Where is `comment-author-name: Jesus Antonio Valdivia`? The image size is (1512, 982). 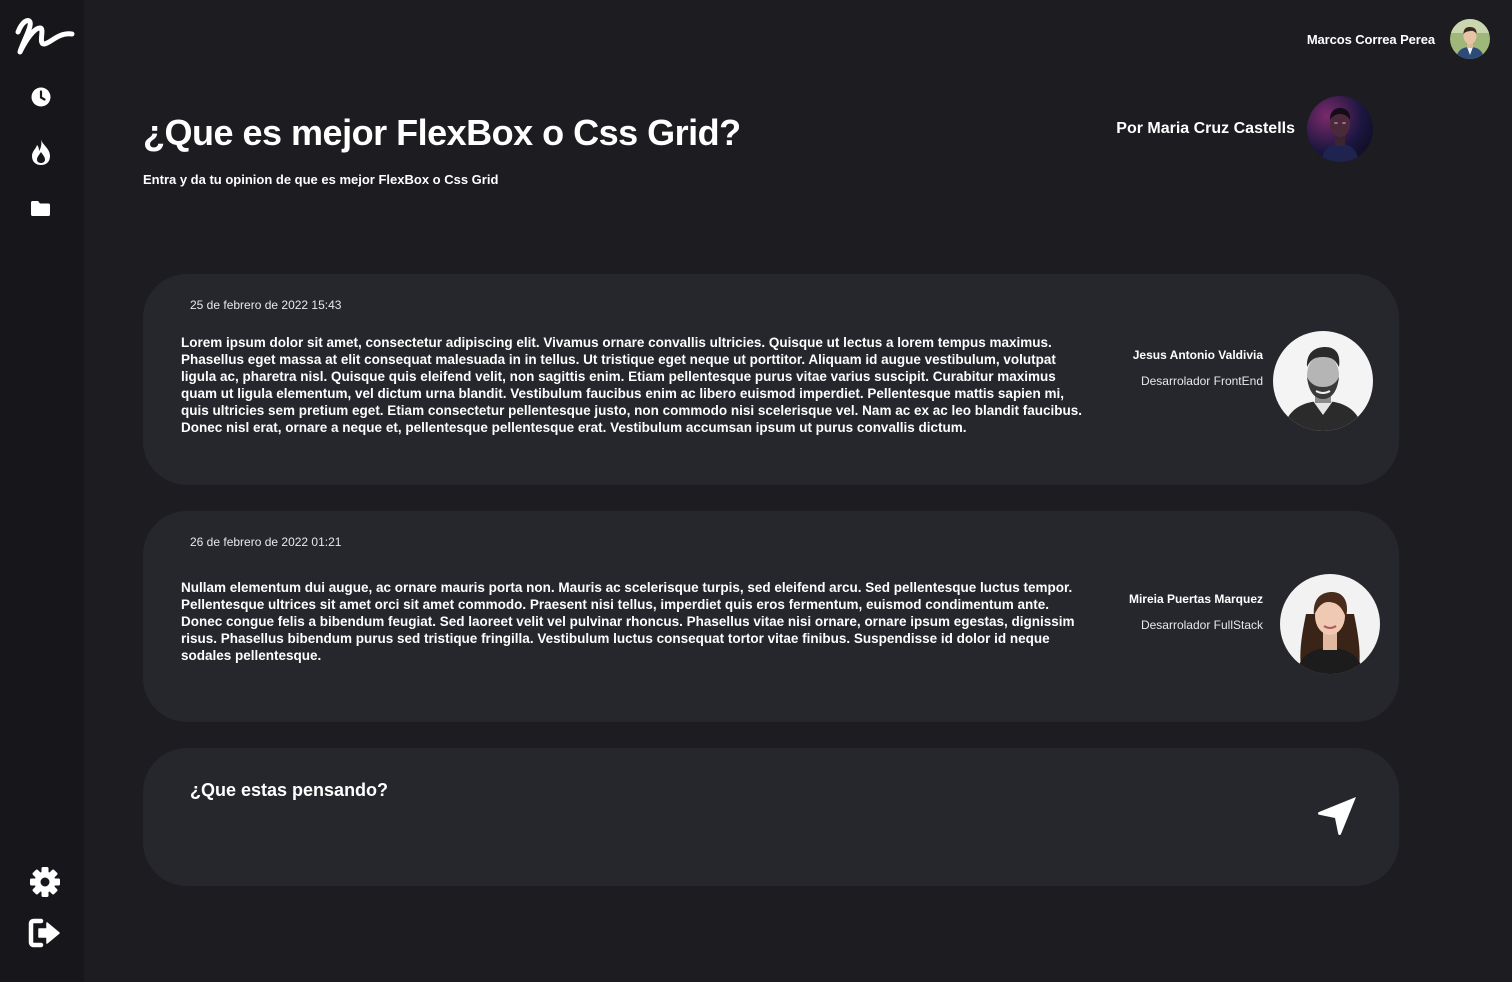 comment-author-name: Jesus Antonio Valdivia is located at coordinates (1197, 355).